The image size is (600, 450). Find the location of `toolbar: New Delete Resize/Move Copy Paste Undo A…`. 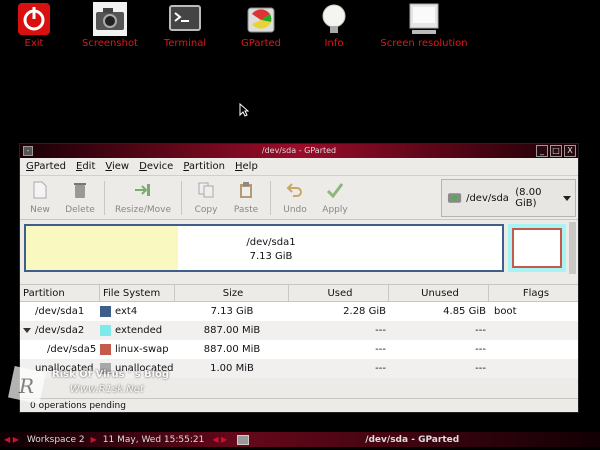

toolbar: New Delete Resize/Move Copy Paste Undo A… is located at coordinates (299, 198).